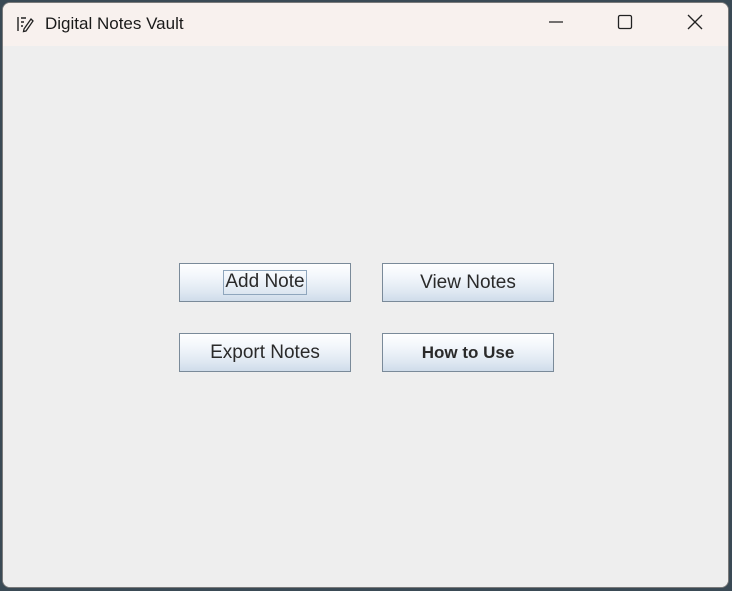 This screenshot has width=732, height=591. I want to click on add-note-label: Add Note, so click(265, 282).